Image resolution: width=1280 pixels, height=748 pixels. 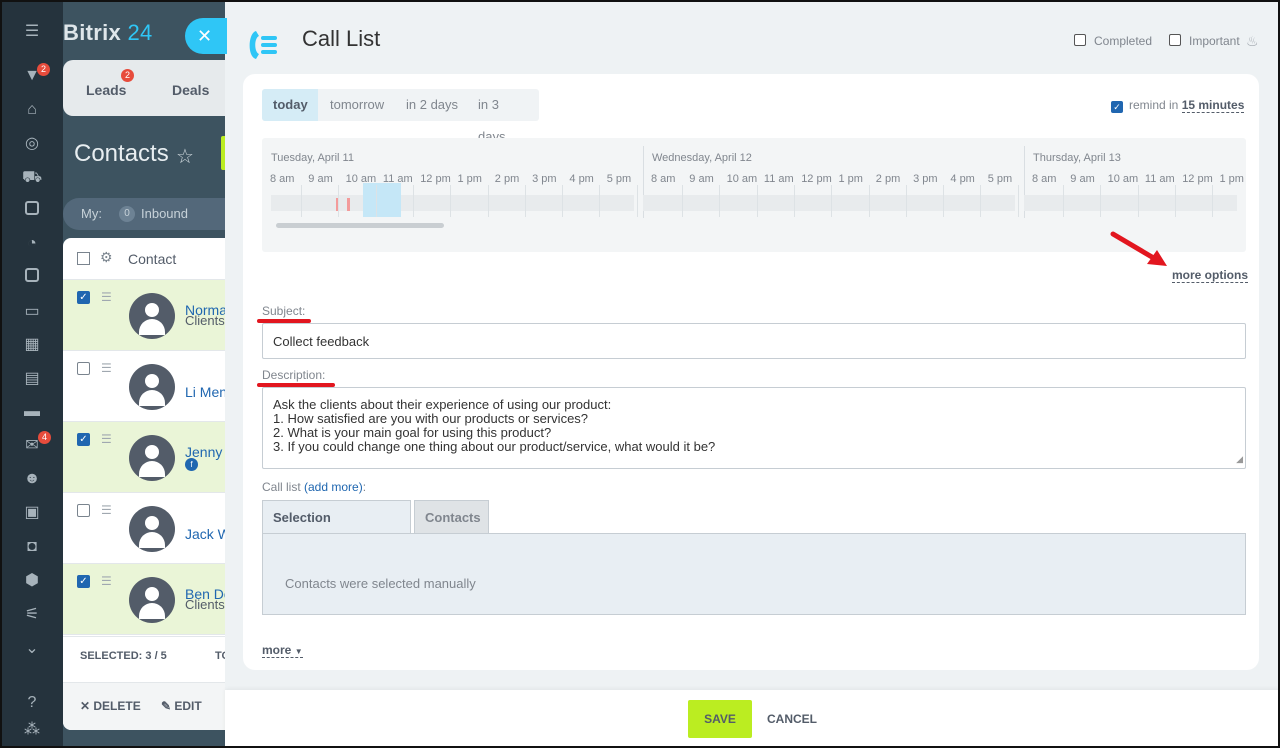 I want to click on chat-icon: ▭, so click(x=32, y=312).